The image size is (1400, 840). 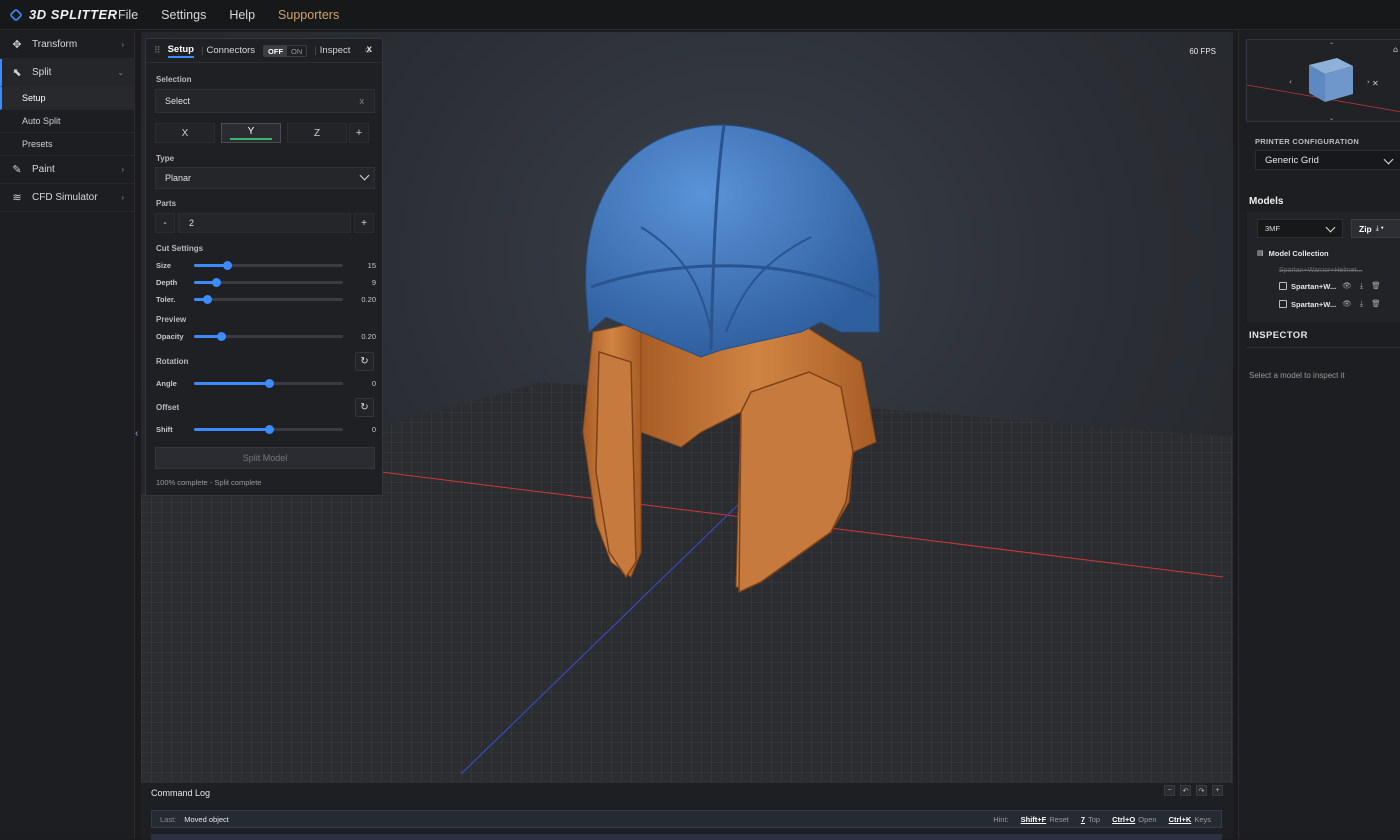 What do you see at coordinates (1278, 335) in the screenshot?
I see `inspector-title: INSPECTOR` at bounding box center [1278, 335].